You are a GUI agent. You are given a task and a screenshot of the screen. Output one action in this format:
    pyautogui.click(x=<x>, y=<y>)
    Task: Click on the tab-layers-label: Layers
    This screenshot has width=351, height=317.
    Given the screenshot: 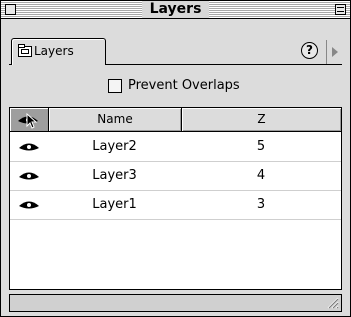 What is the action you would take?
    pyautogui.click(x=54, y=51)
    